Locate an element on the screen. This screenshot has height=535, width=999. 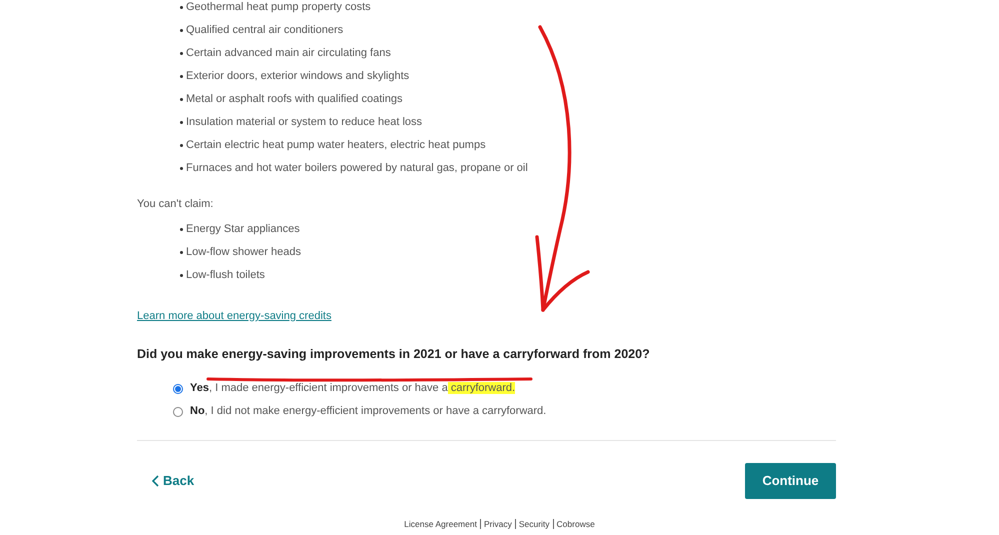
list-item: Exterior doors, exterior windows and skylights is located at coordinates (298, 76).